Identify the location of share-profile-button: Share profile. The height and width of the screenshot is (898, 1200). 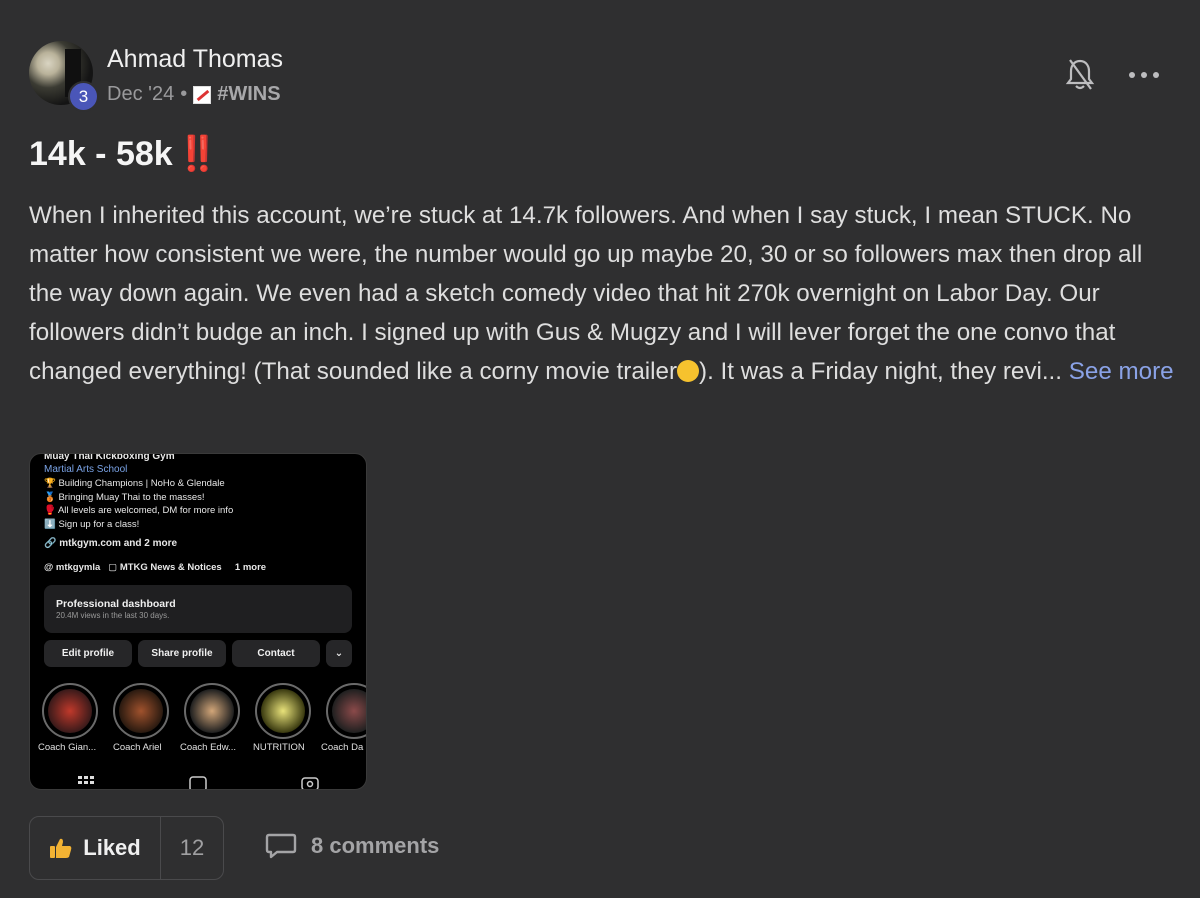
(182, 653).